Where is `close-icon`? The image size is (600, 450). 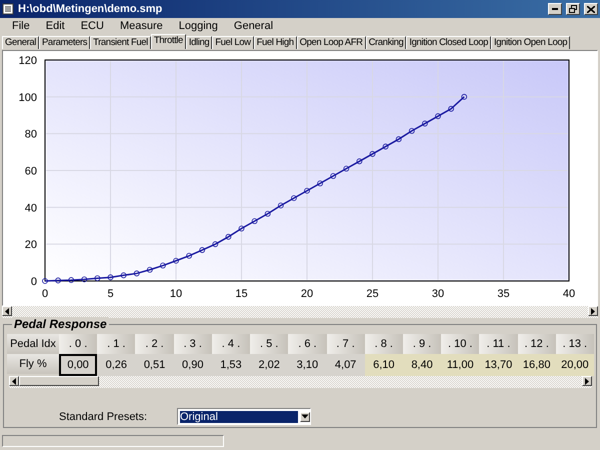
close-icon is located at coordinates (591, 9).